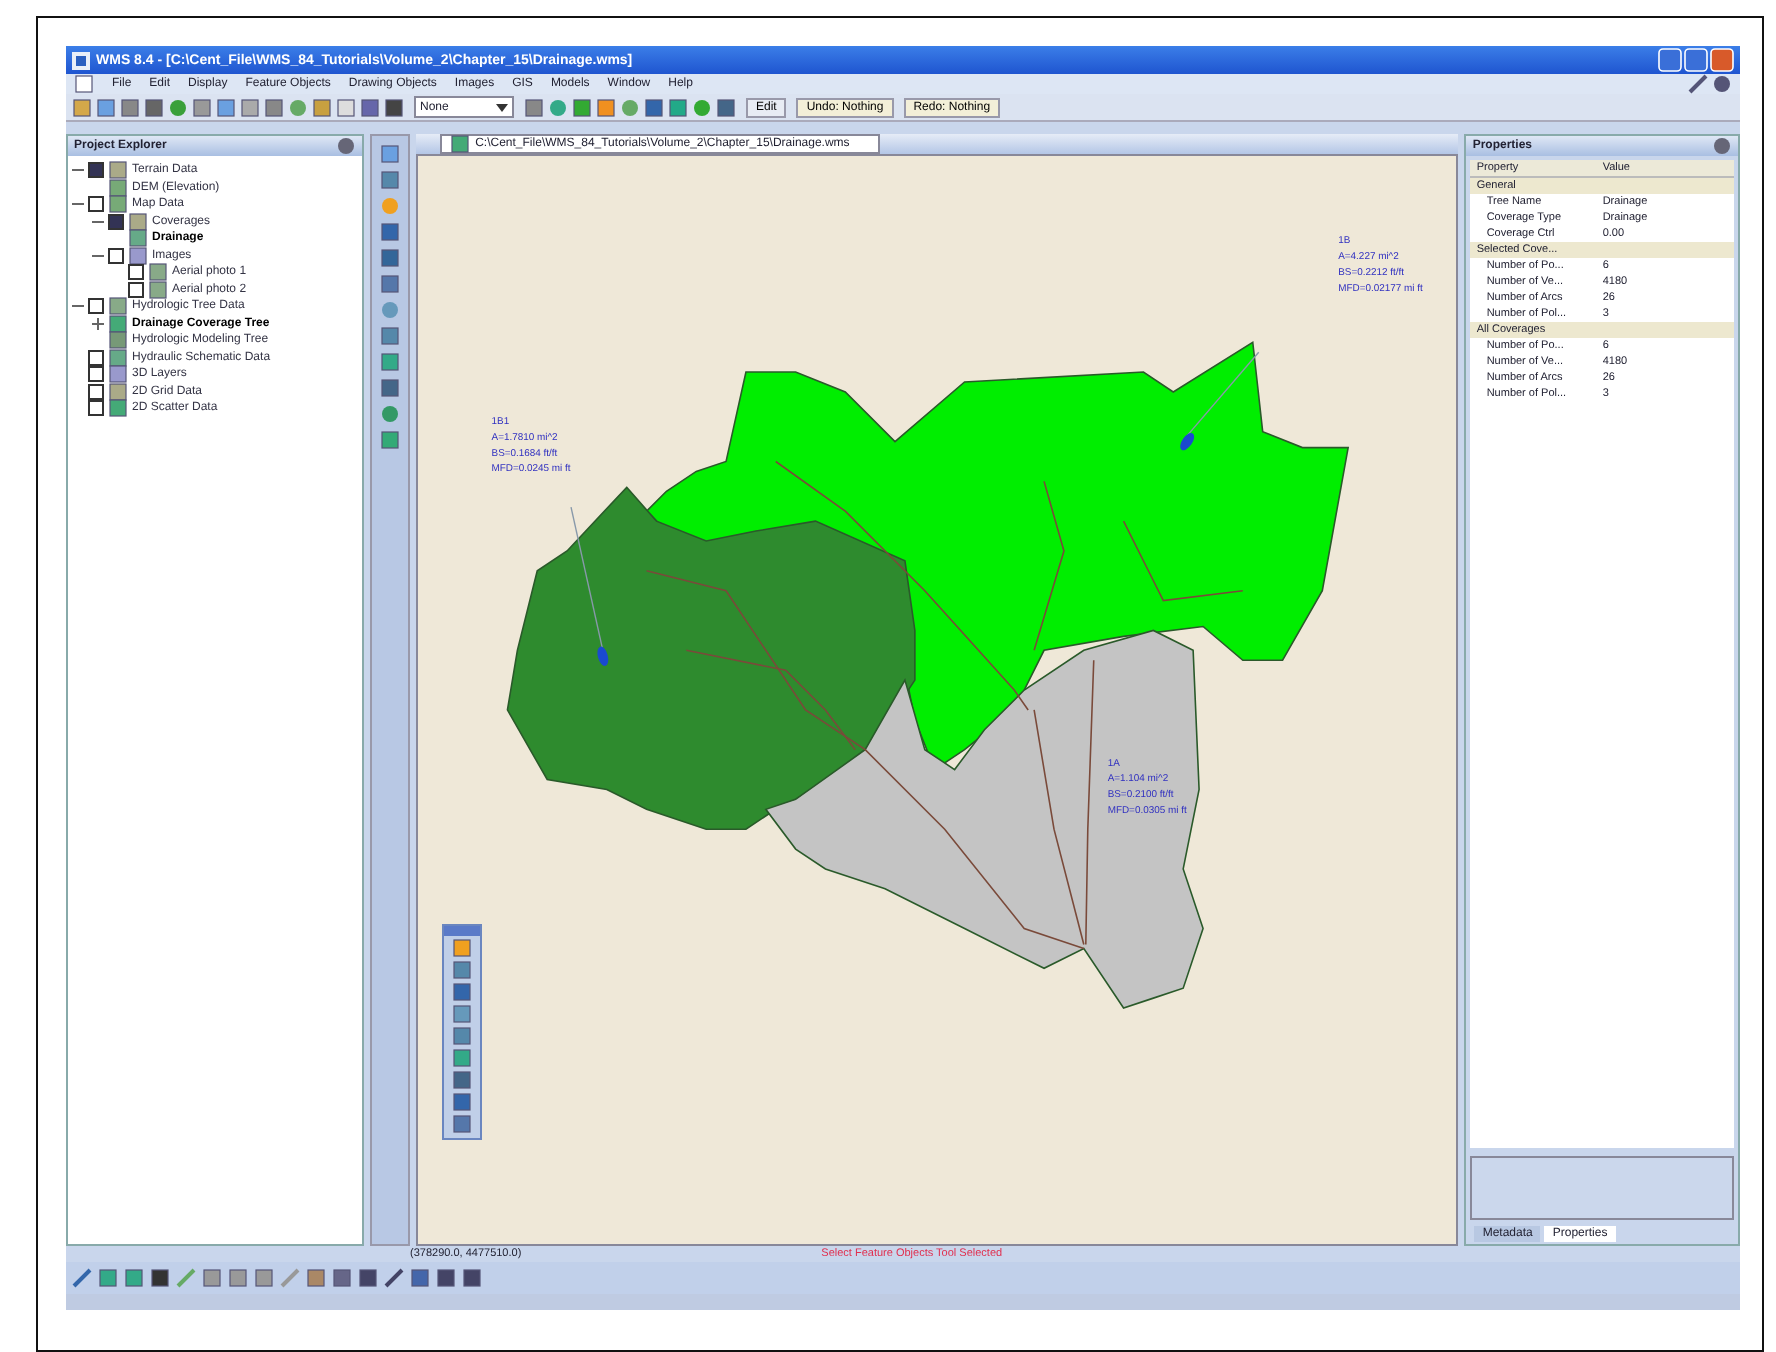  What do you see at coordinates (1696, 60) in the screenshot?
I see `maximize-icon` at bounding box center [1696, 60].